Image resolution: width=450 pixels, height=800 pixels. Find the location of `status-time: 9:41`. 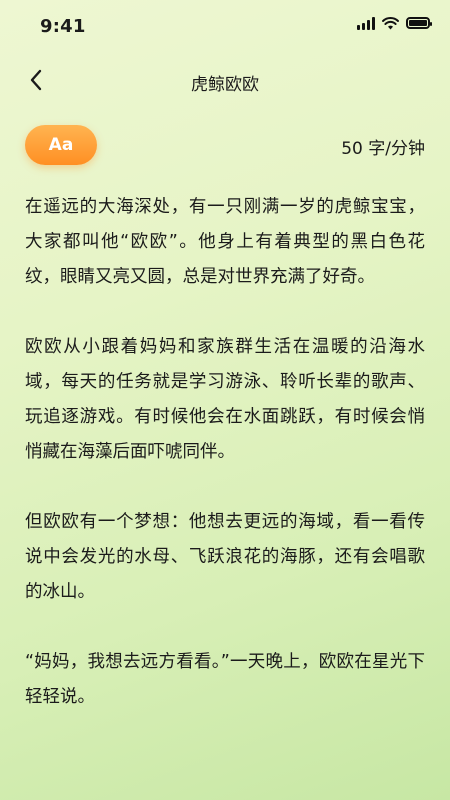

status-time: 9:41 is located at coordinates (63, 26).